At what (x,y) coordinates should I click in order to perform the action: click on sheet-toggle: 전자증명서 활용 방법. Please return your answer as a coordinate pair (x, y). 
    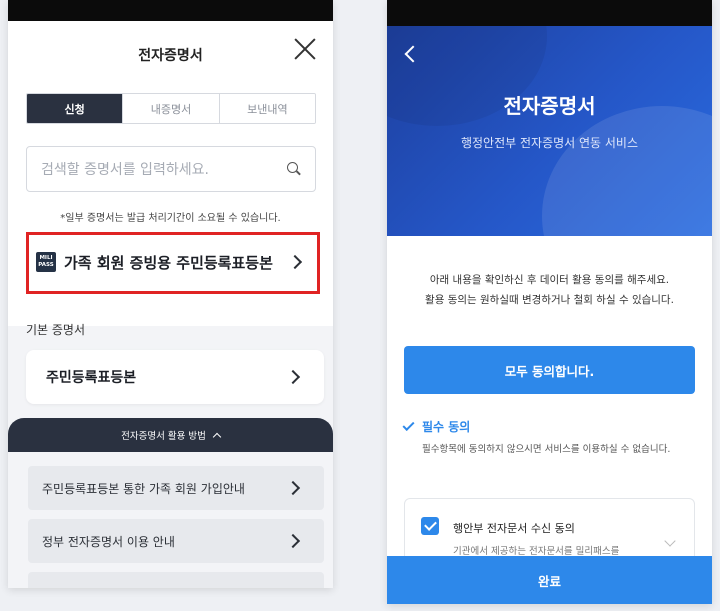
    Looking at the image, I should click on (170, 435).